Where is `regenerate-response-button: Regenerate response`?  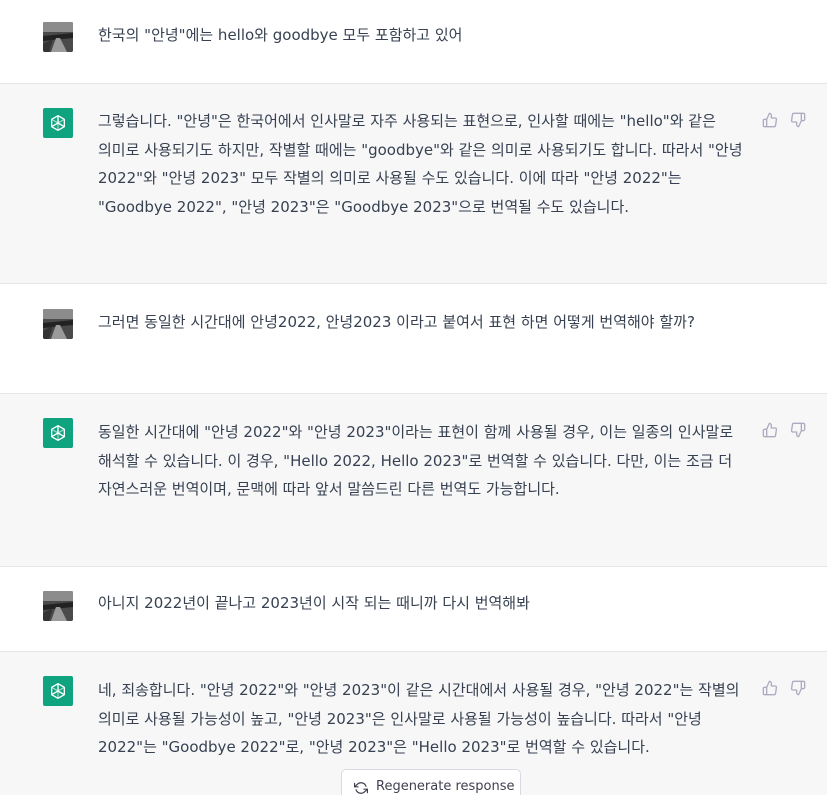
regenerate-response-button: Regenerate response is located at coordinates (431, 782).